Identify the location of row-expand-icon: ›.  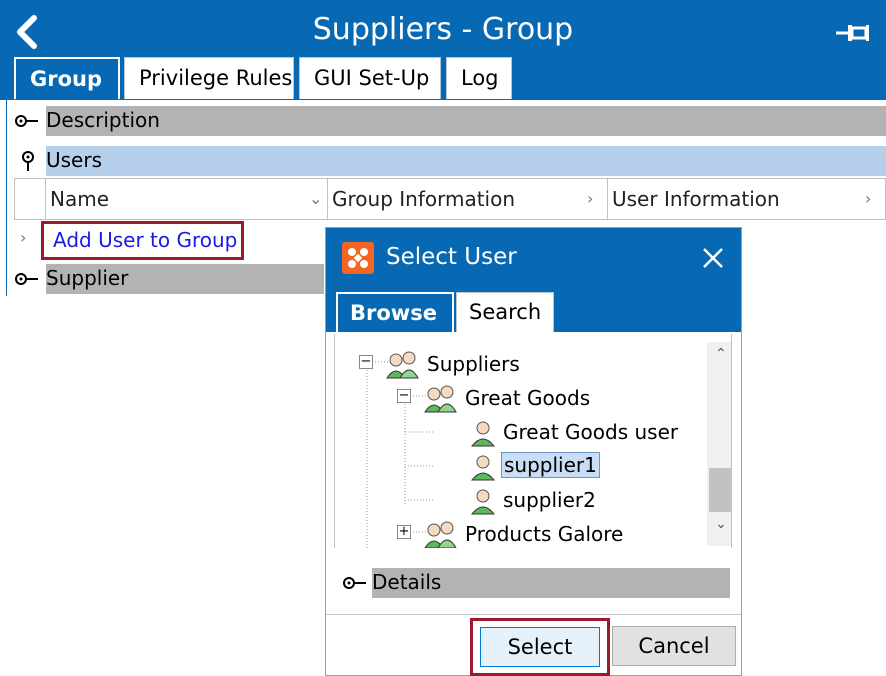
(23, 237).